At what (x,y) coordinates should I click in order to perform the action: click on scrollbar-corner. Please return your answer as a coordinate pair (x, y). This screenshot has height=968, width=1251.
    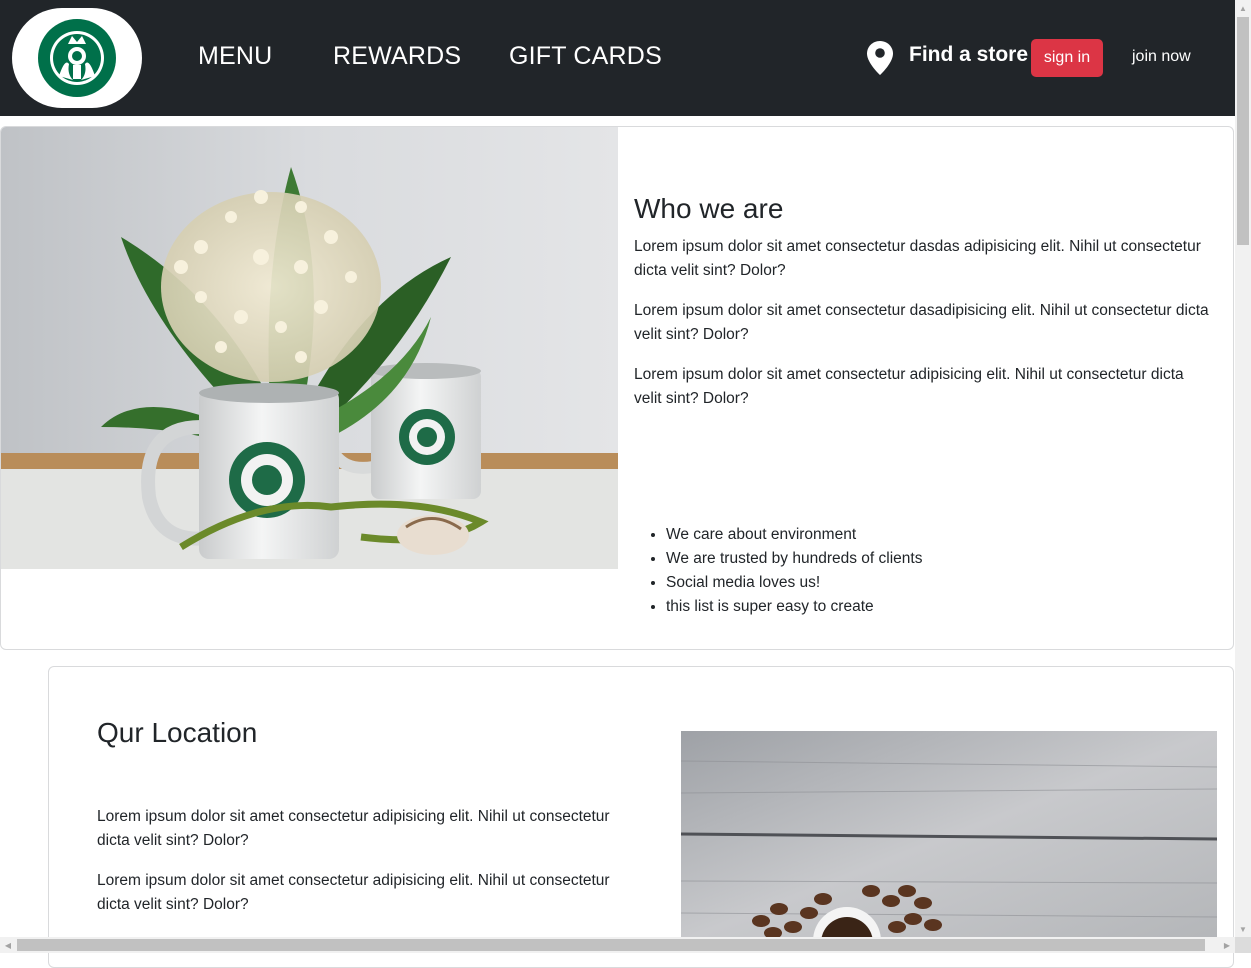
    Looking at the image, I should click on (1243, 945).